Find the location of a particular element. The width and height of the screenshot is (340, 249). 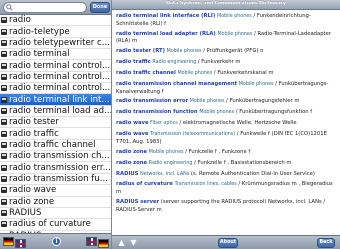

language-toolbar: i is located at coordinates (55, 241).